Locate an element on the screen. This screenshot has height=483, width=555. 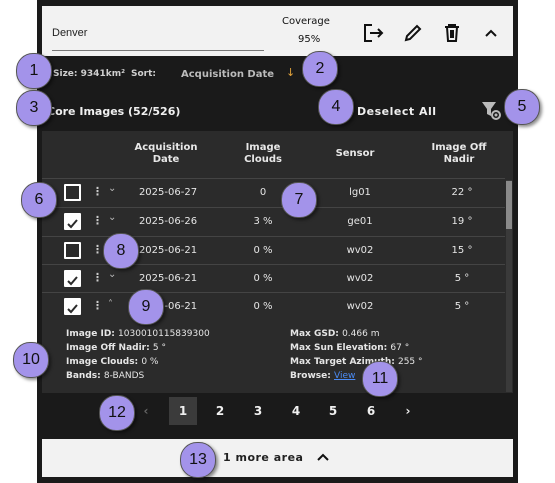
annotation-badge: 1 is located at coordinates (34, 71).